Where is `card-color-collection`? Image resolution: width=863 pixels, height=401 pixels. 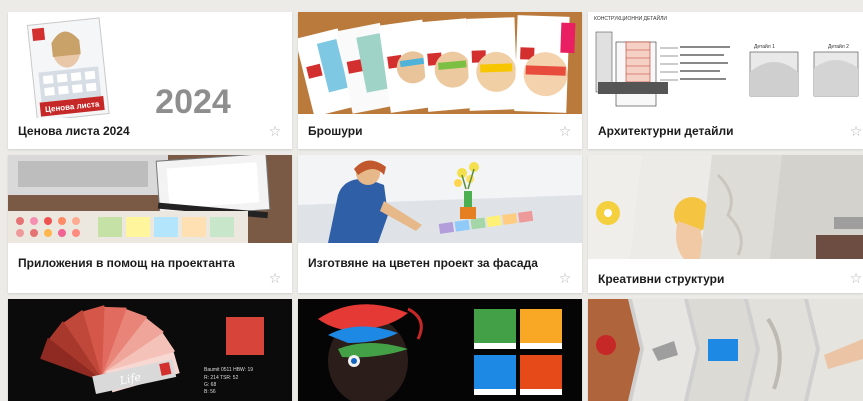 card-color-collection is located at coordinates (440, 350).